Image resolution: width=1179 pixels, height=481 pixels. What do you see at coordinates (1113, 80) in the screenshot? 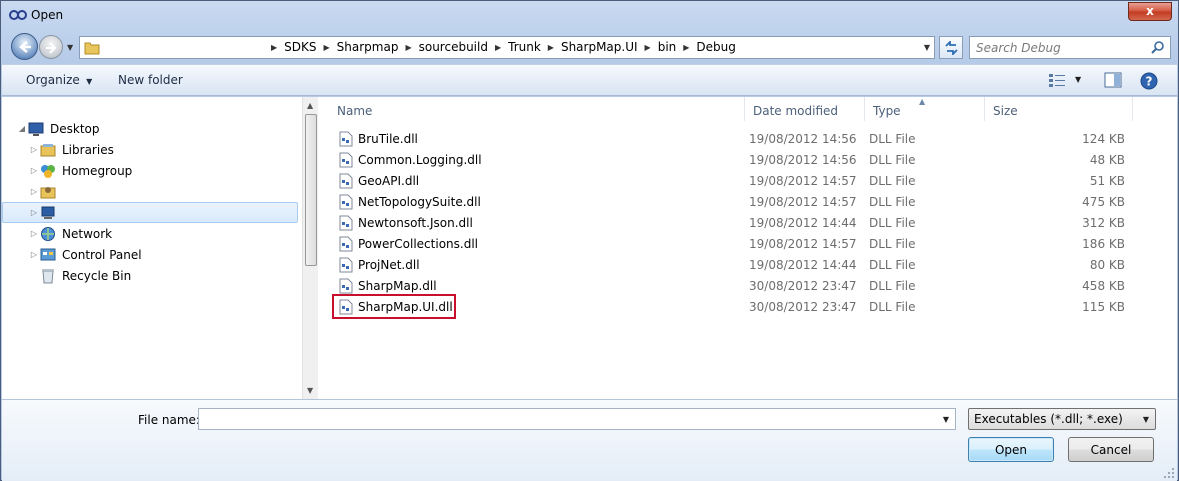
I see `preview-pane-icon` at bounding box center [1113, 80].